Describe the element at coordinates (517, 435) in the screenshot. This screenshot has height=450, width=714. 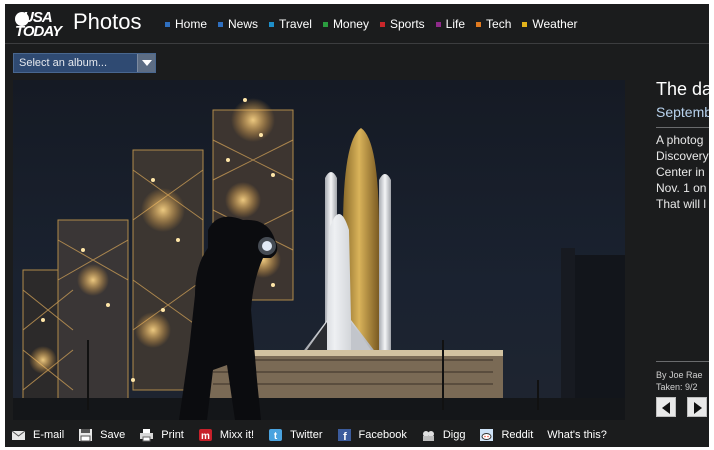
I see `reddit-share-label: Reddit` at that location.